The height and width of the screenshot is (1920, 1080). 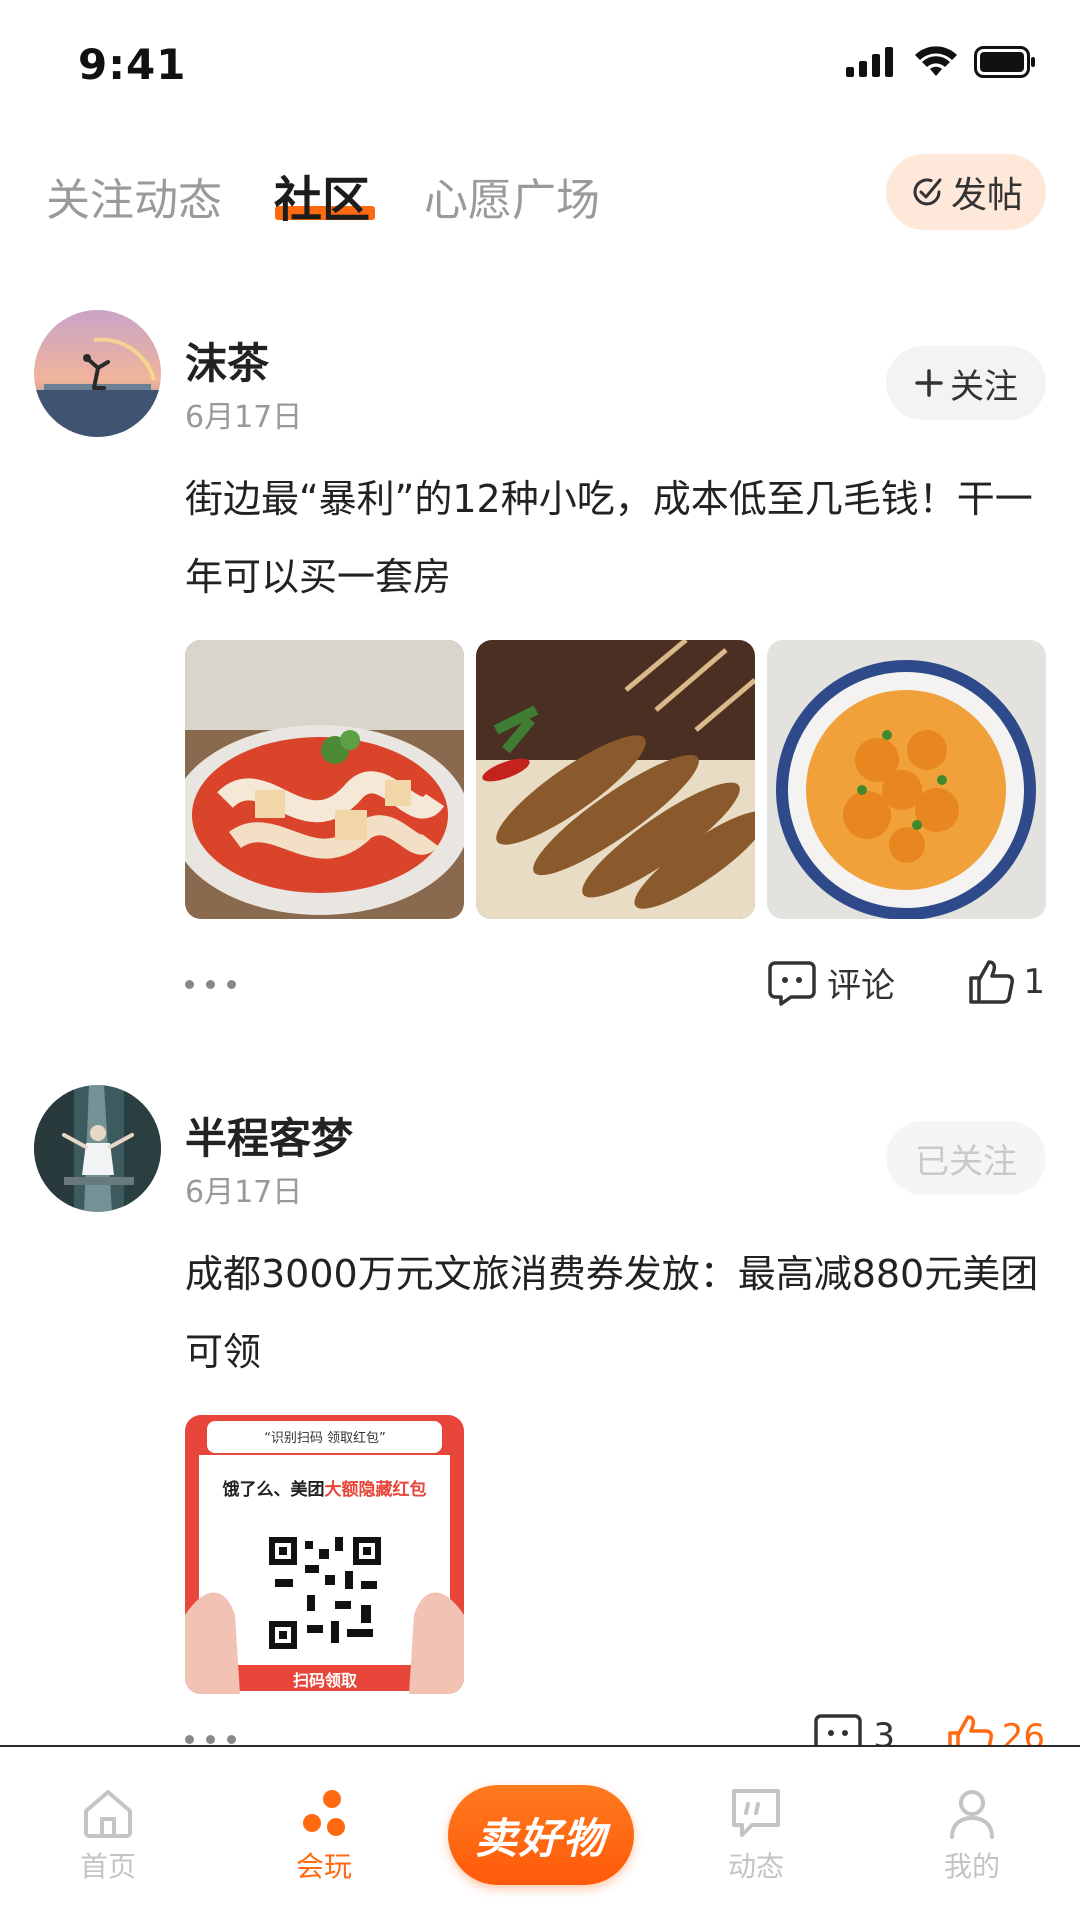 I want to click on nav-play-label: 会玩, so click(x=323, y=1866).